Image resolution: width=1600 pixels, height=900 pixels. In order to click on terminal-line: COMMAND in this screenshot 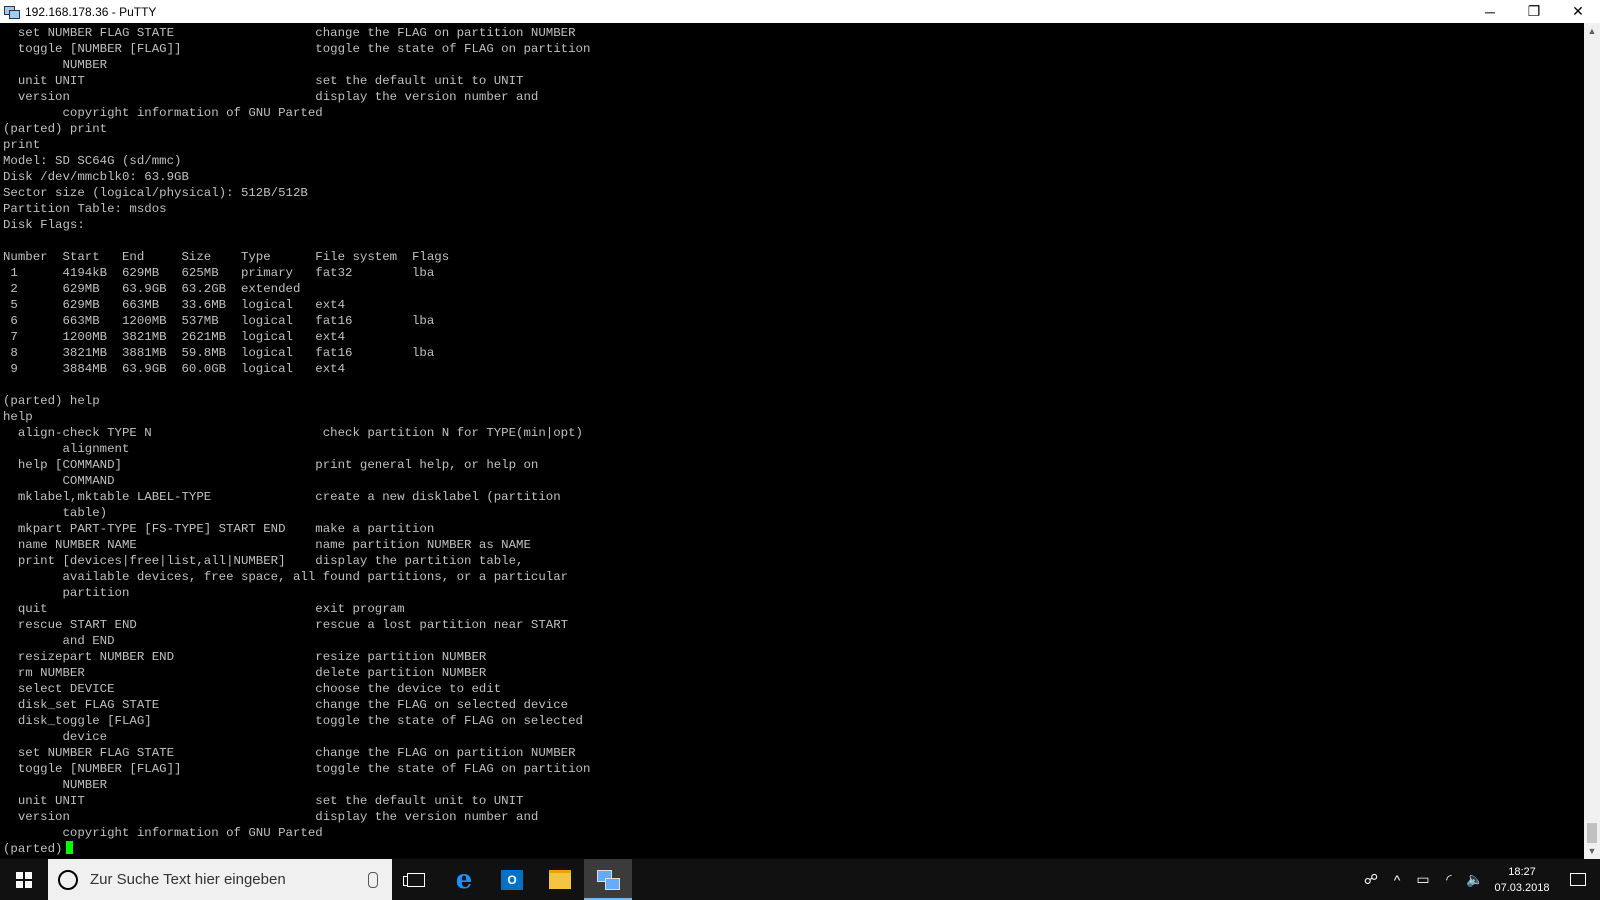, I will do `click(88, 481)`.